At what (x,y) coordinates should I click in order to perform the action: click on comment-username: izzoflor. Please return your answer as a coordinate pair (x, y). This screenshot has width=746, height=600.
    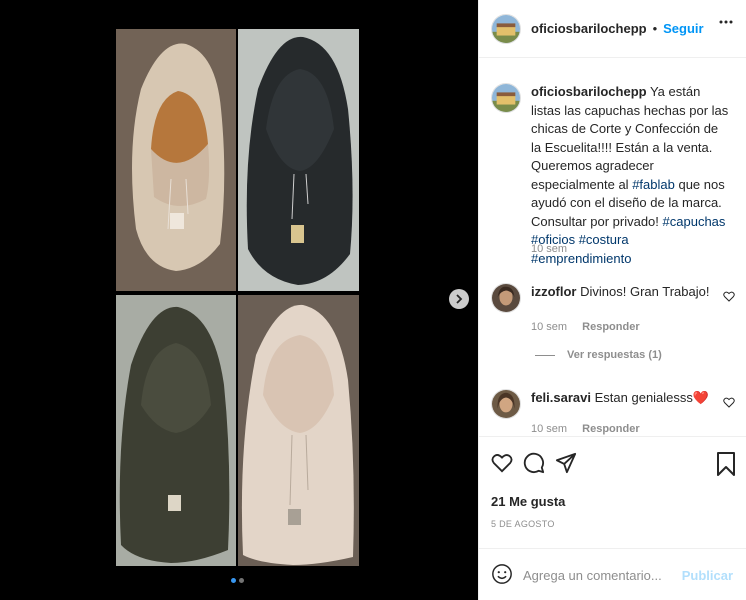
    Looking at the image, I should click on (554, 291).